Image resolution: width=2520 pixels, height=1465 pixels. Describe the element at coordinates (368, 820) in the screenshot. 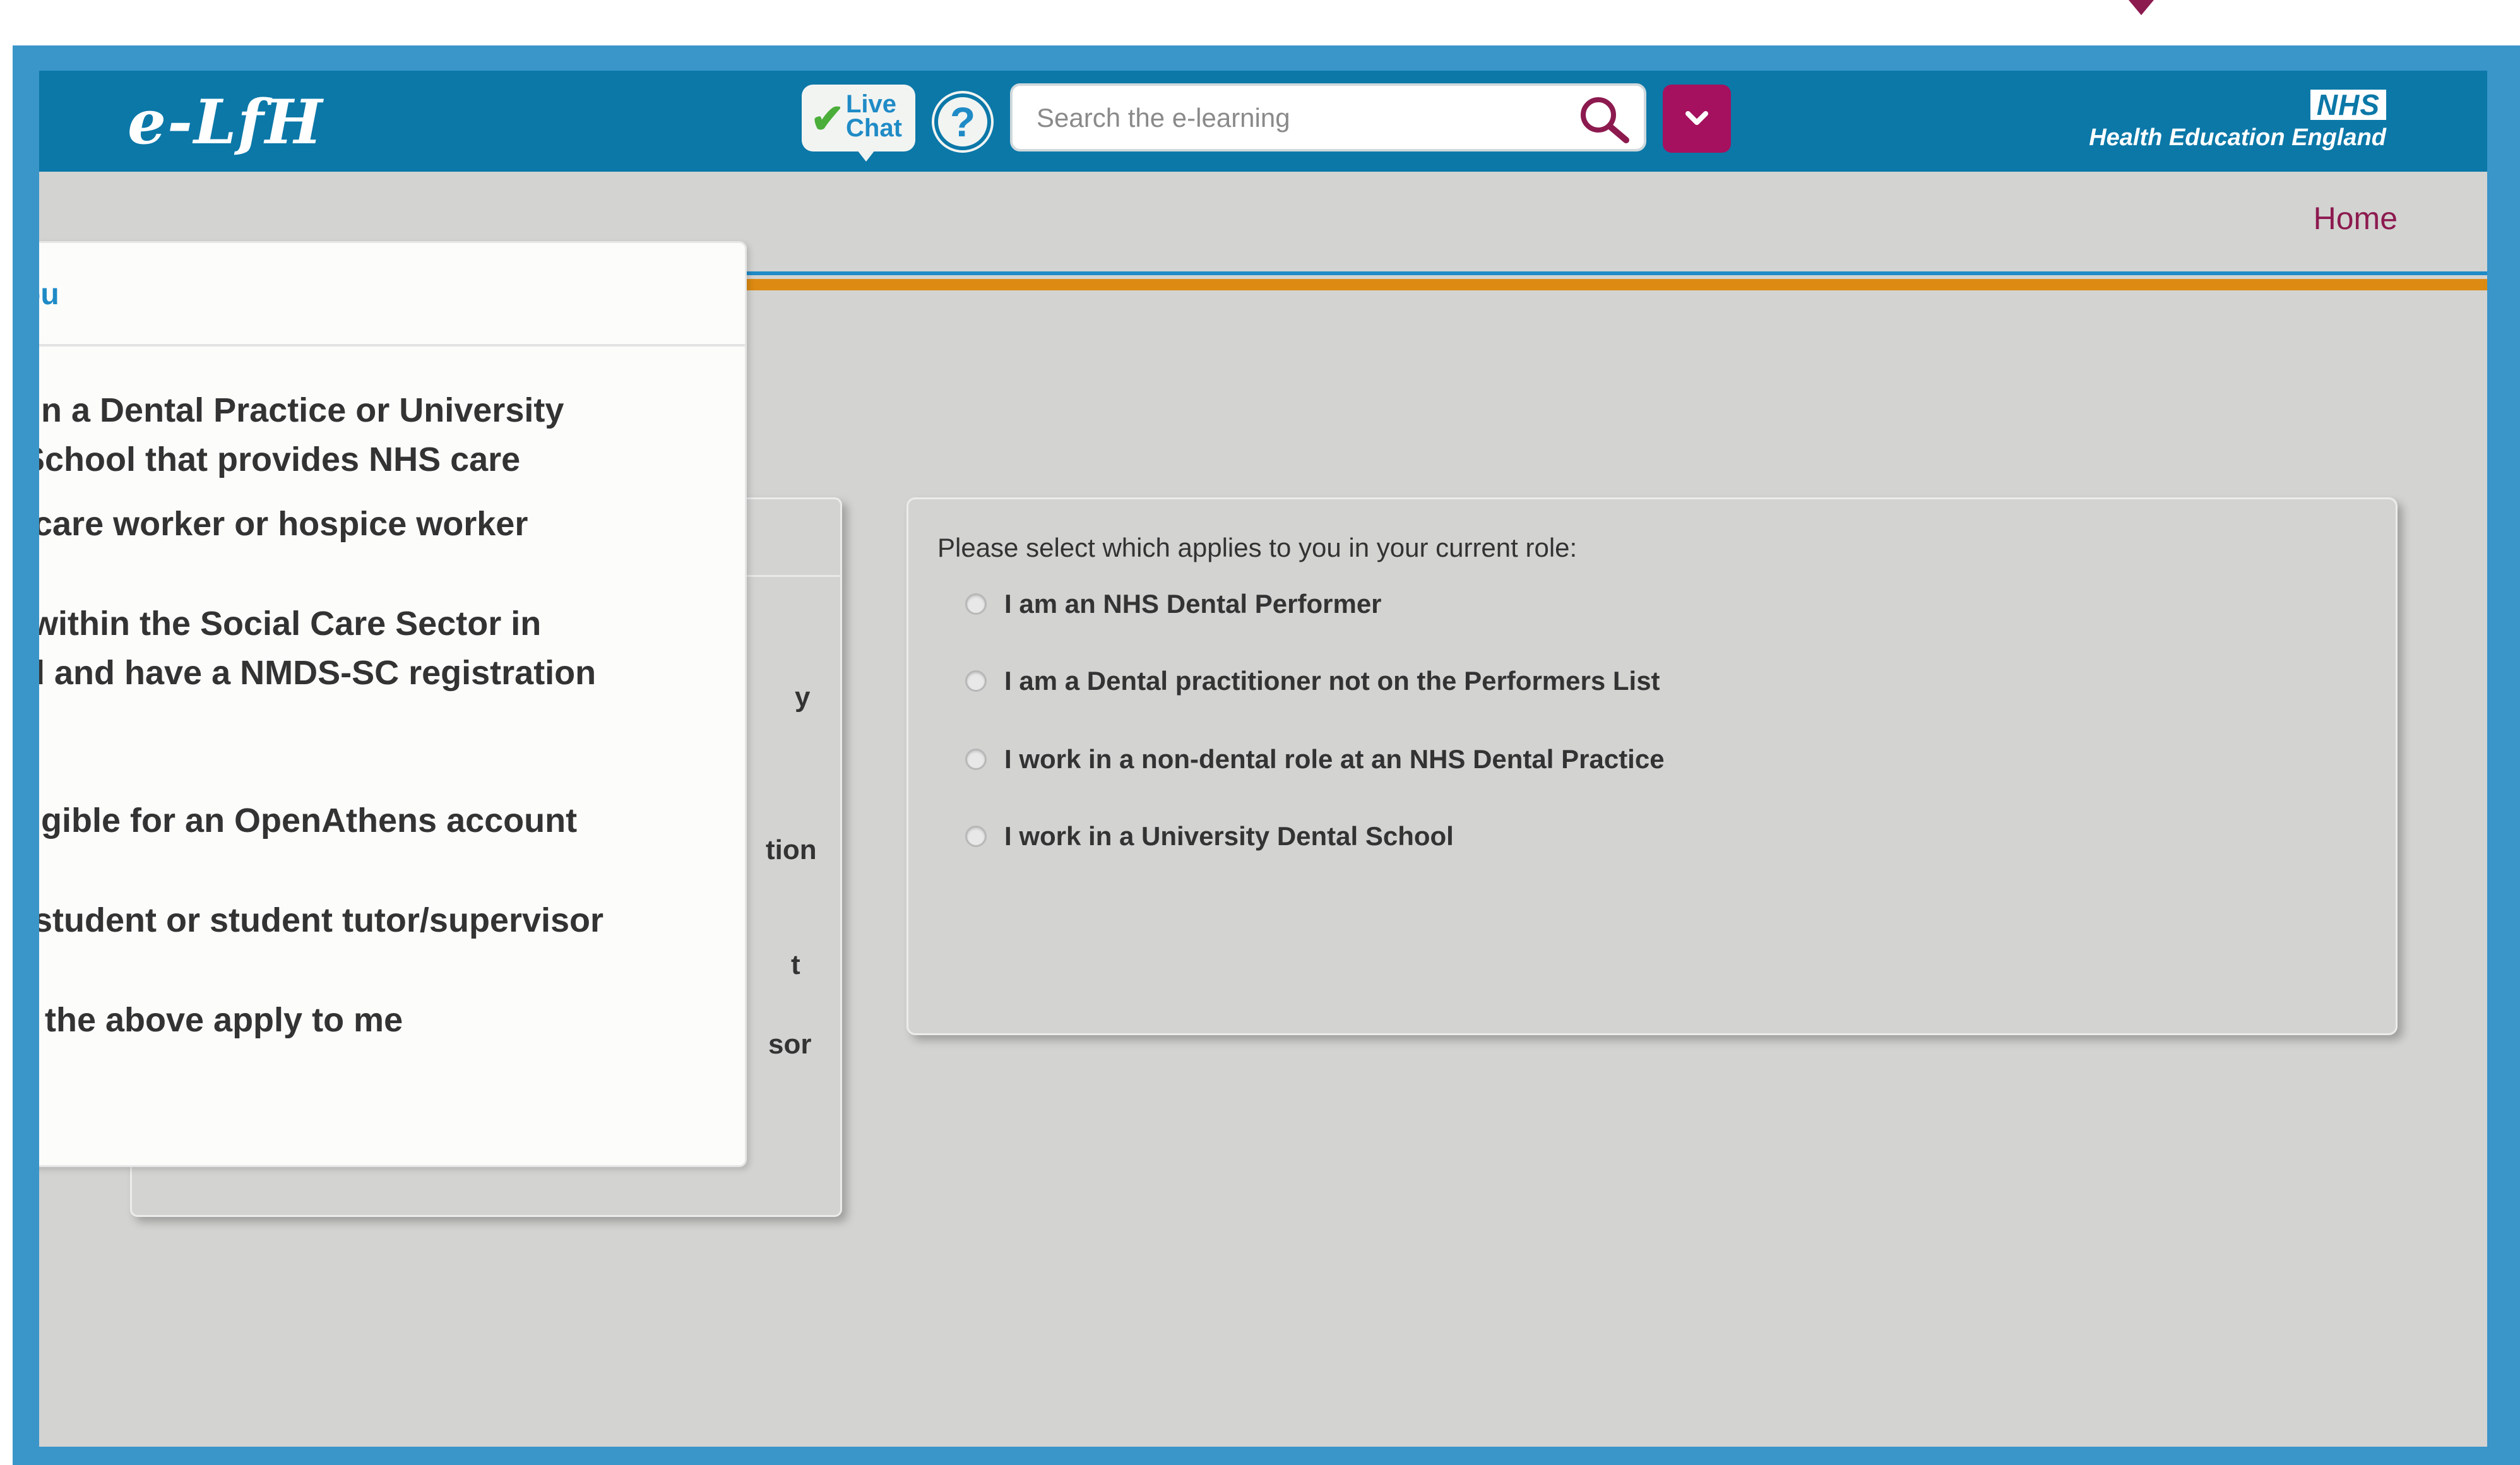

I see `popup-option-openathens: eligible for an OpenAthens account` at that location.